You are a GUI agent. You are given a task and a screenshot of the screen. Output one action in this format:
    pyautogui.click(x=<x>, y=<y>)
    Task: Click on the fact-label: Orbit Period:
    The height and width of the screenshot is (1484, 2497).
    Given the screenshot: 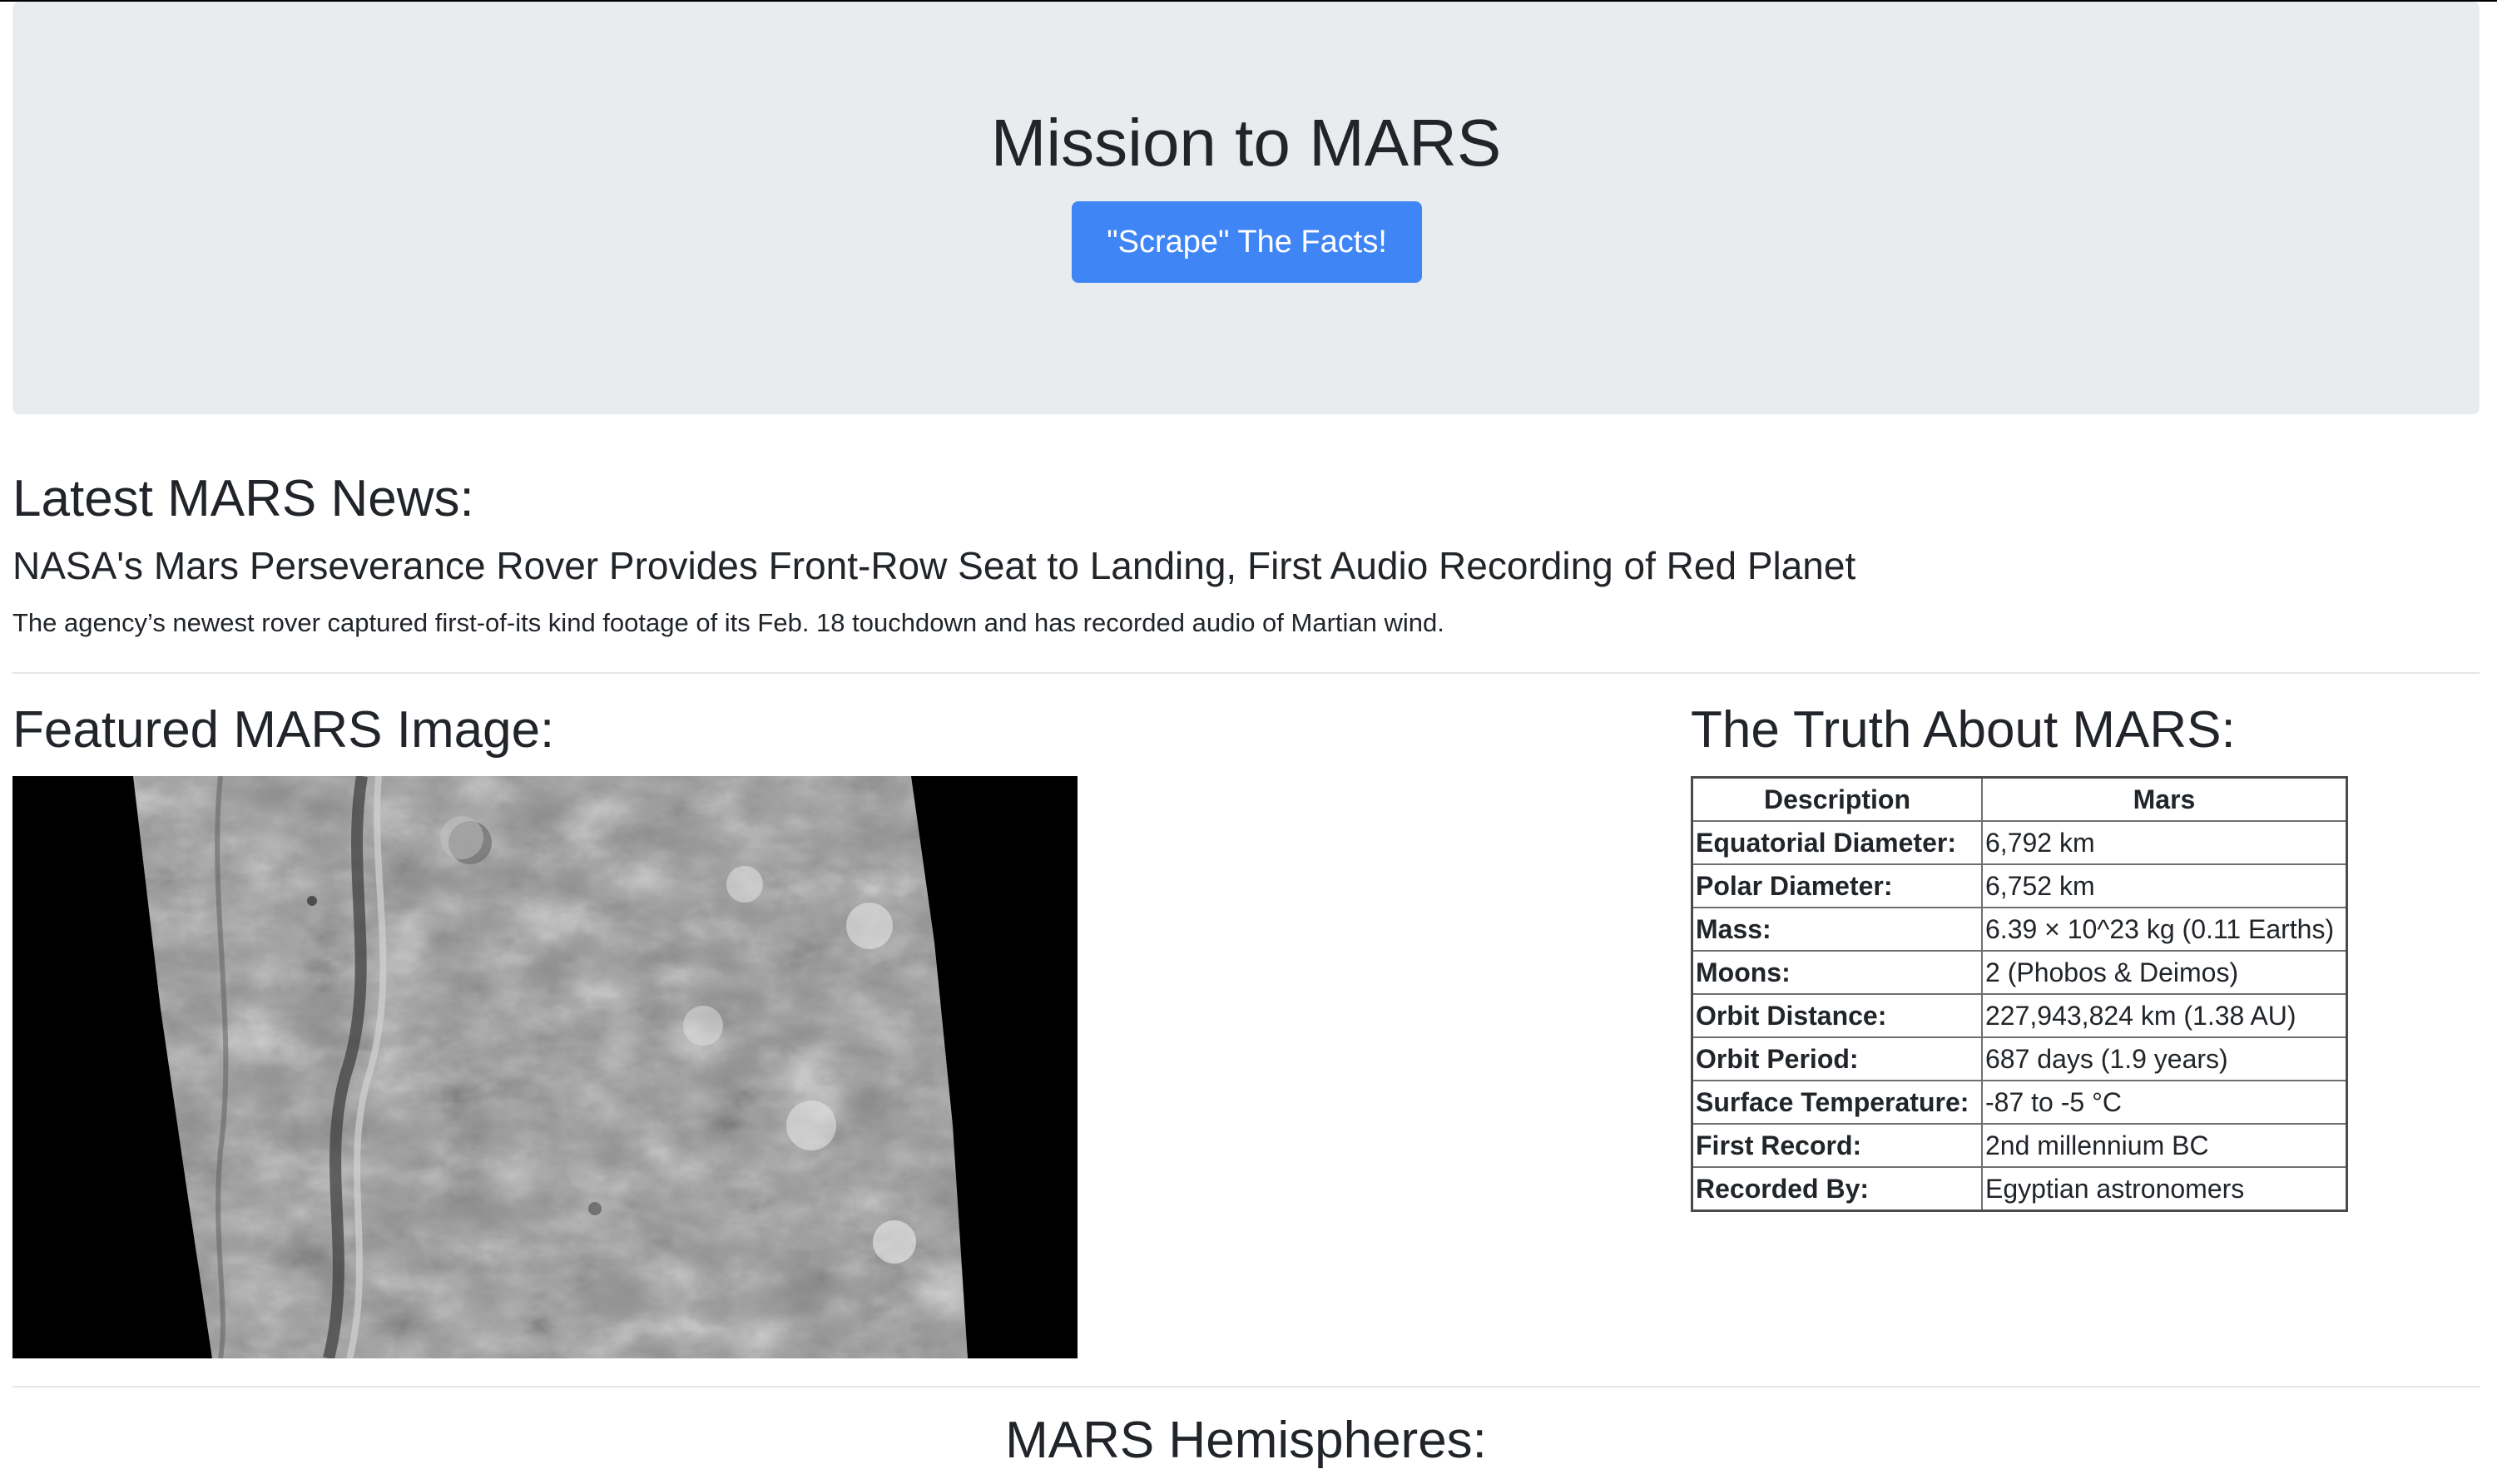 What is the action you would take?
    pyautogui.click(x=1837, y=1058)
    